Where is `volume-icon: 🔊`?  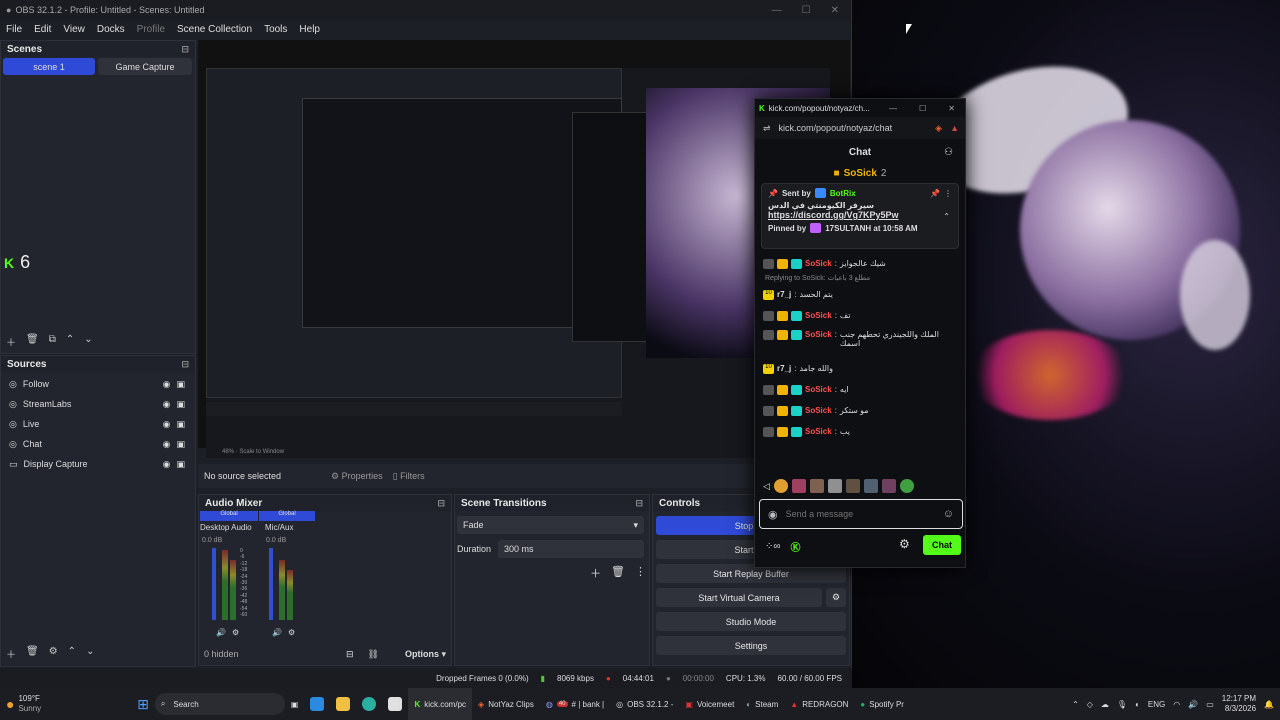 volume-icon: 🔊 is located at coordinates (1193, 704).